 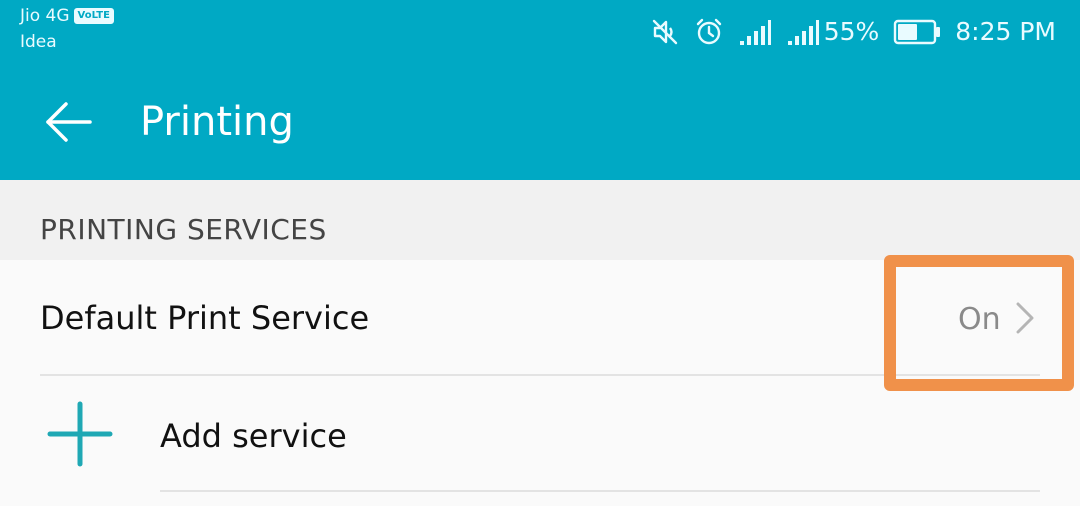 I want to click on battery-percent: 55%, so click(x=851, y=31).